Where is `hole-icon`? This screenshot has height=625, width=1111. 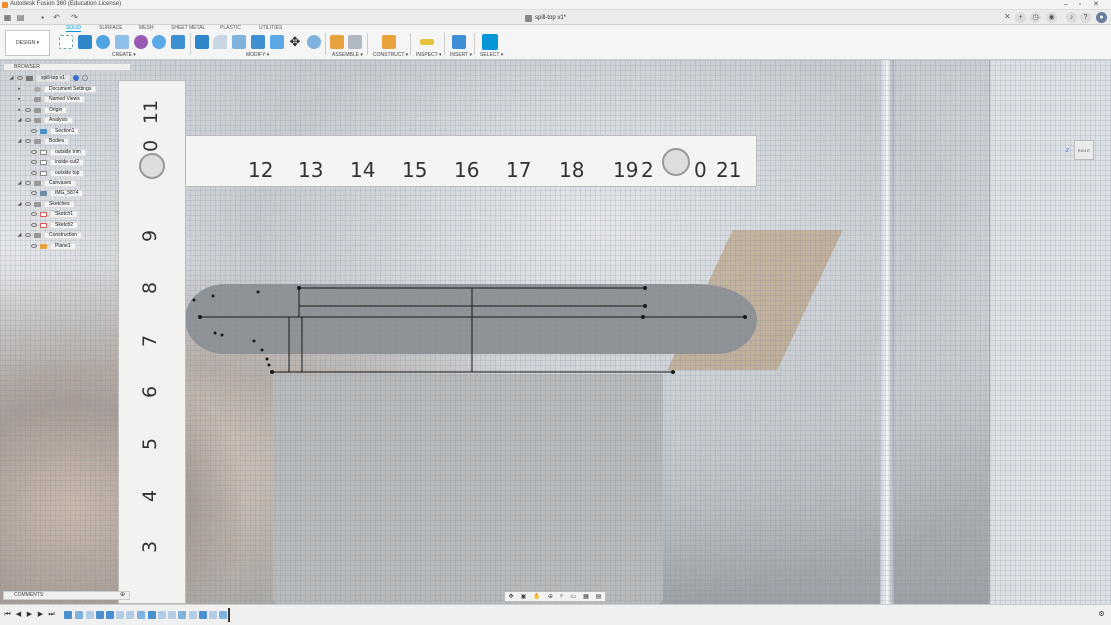
hole-icon is located at coordinates (122, 42).